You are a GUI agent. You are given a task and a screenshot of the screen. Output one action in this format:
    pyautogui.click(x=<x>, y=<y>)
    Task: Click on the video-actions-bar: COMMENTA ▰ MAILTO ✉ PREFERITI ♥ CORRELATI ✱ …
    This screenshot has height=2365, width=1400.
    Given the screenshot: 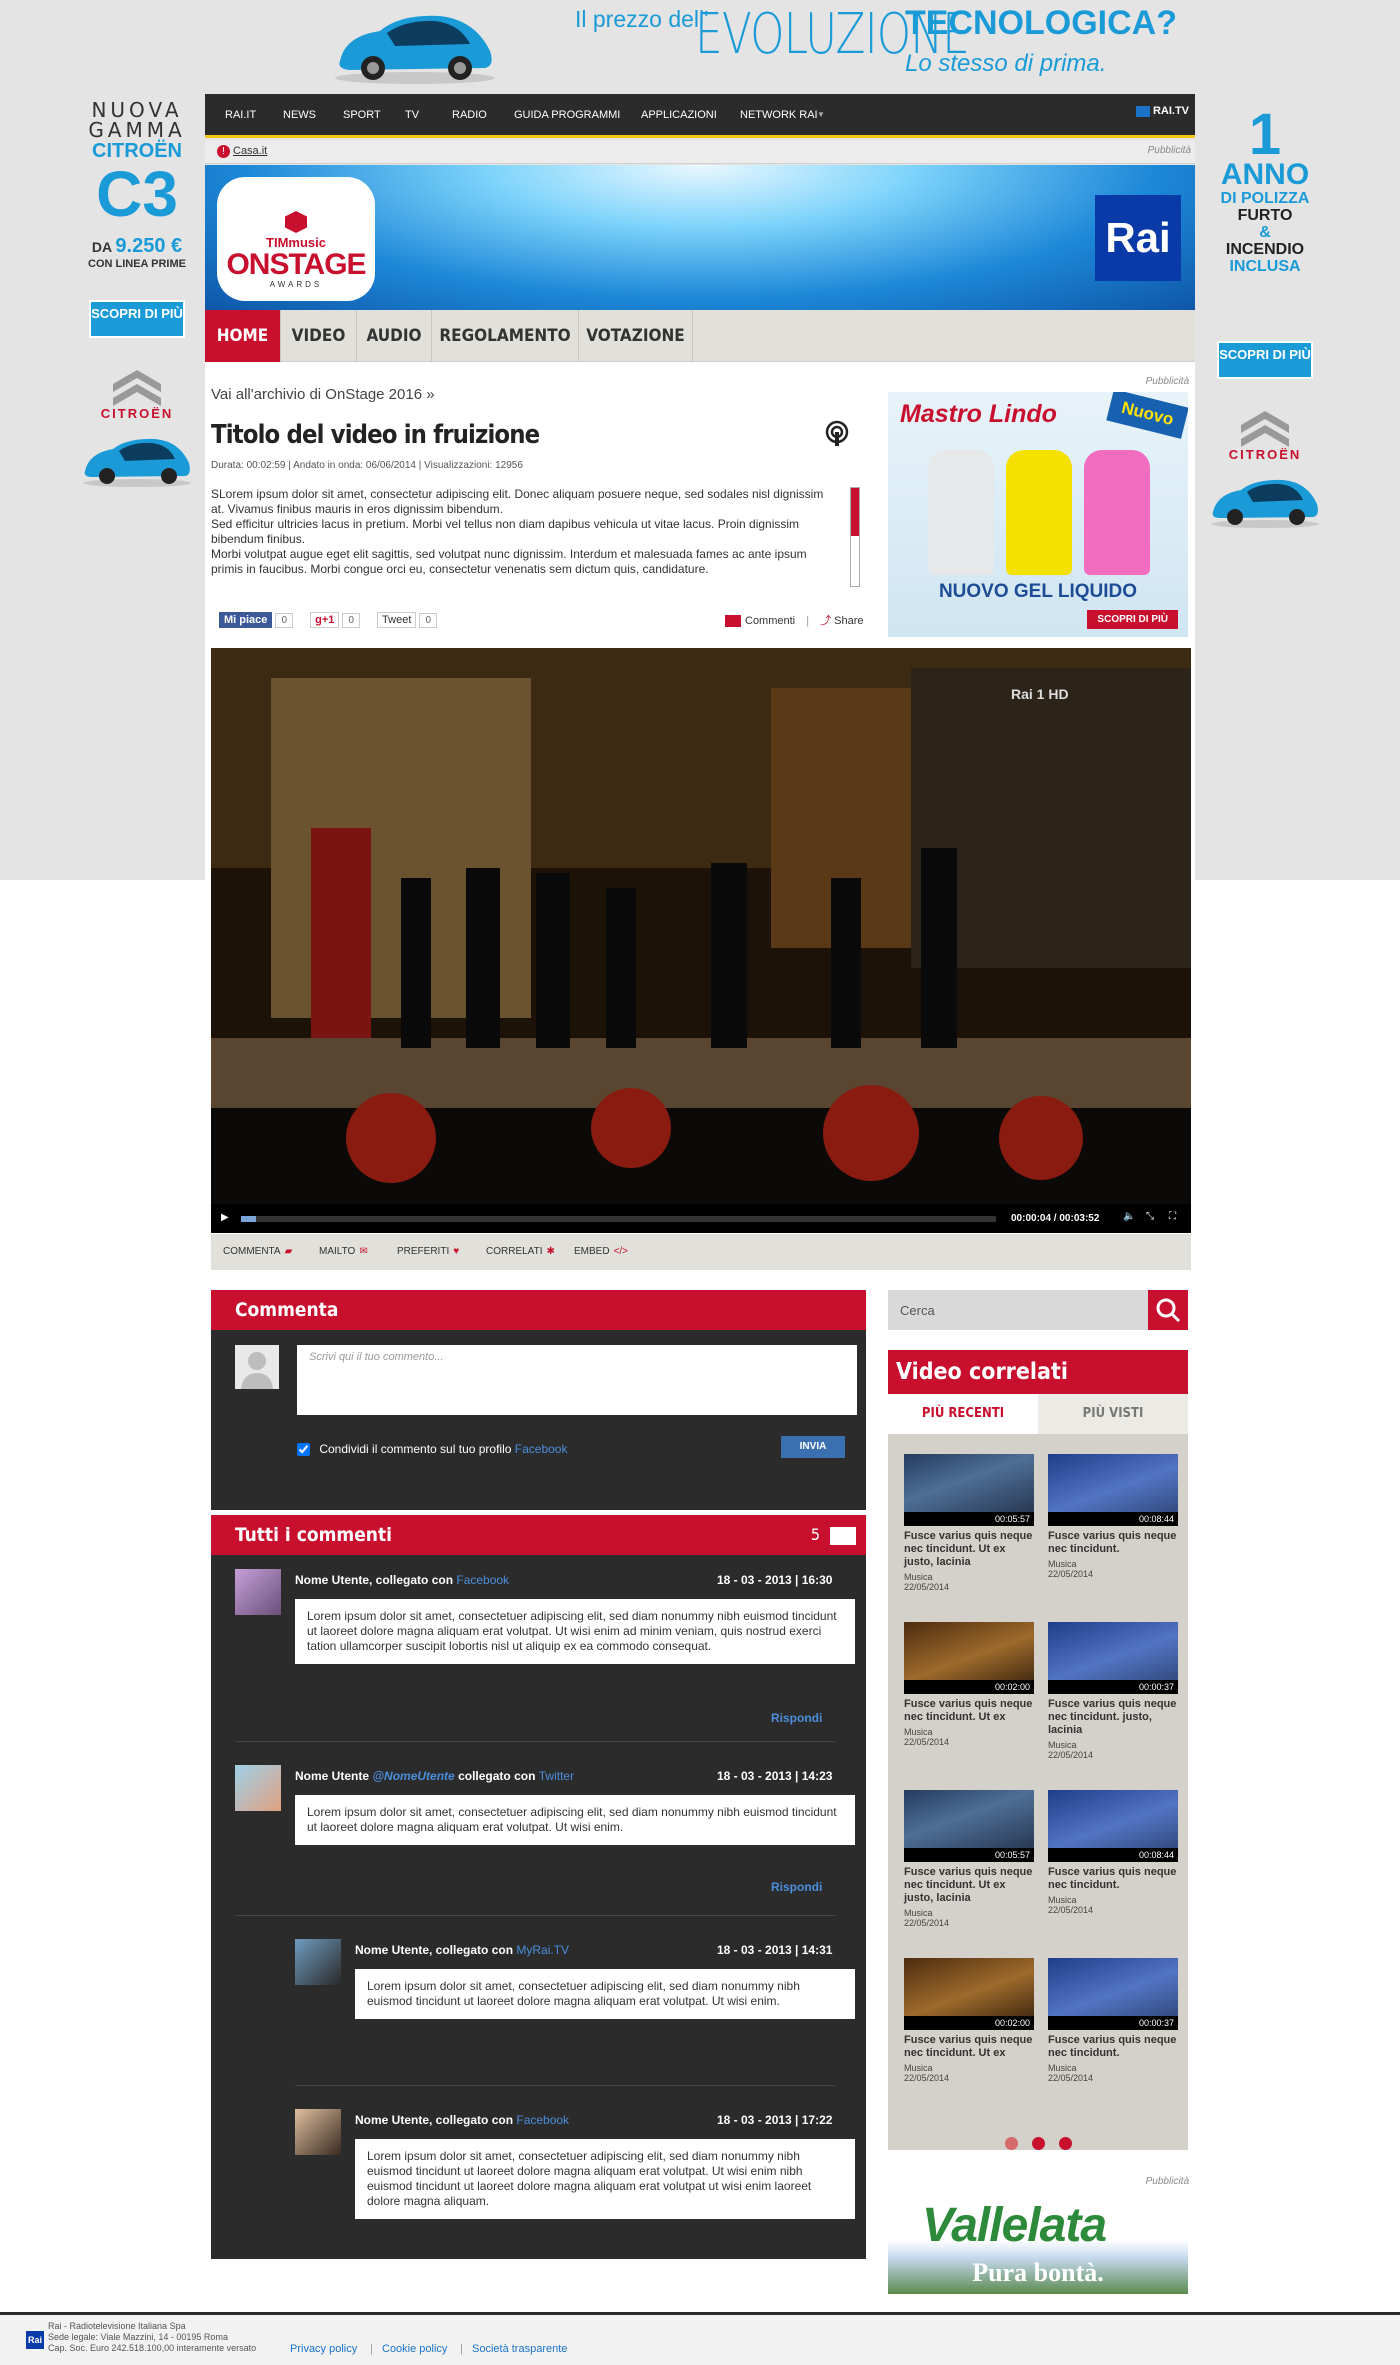 What is the action you would take?
    pyautogui.click(x=701, y=1252)
    